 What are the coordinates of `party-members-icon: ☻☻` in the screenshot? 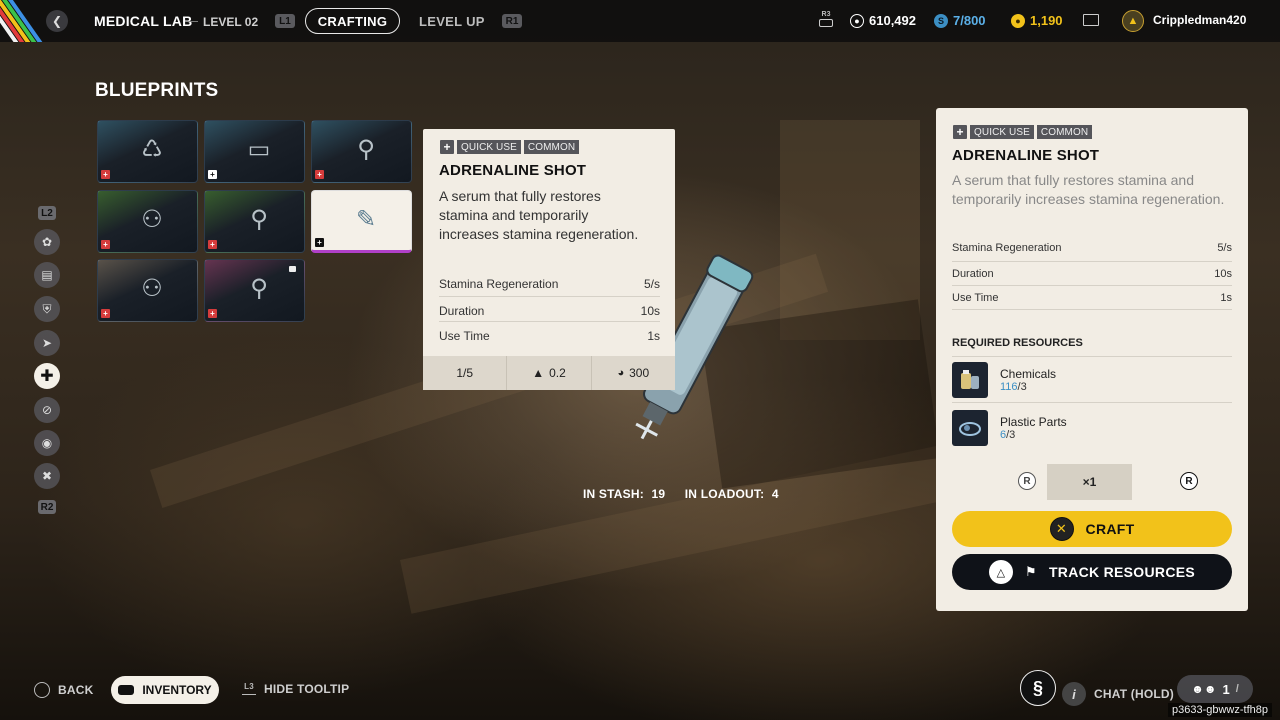 It's located at (1204, 689).